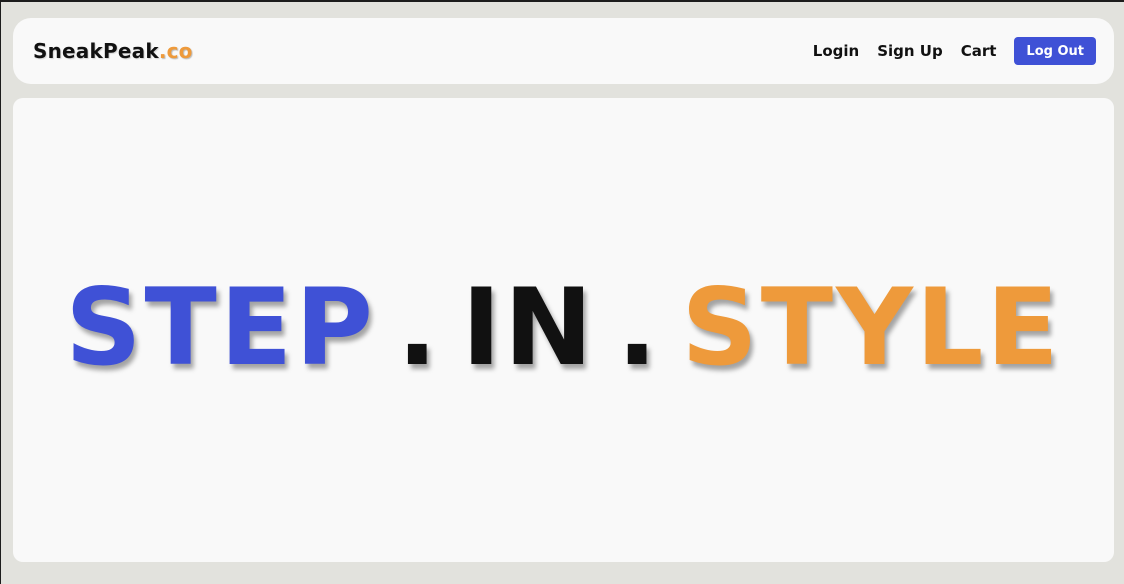 This screenshot has height=584, width=1124. What do you see at coordinates (954, 51) in the screenshot?
I see `nav-links: Login Sign Up Cart Log Out` at bounding box center [954, 51].